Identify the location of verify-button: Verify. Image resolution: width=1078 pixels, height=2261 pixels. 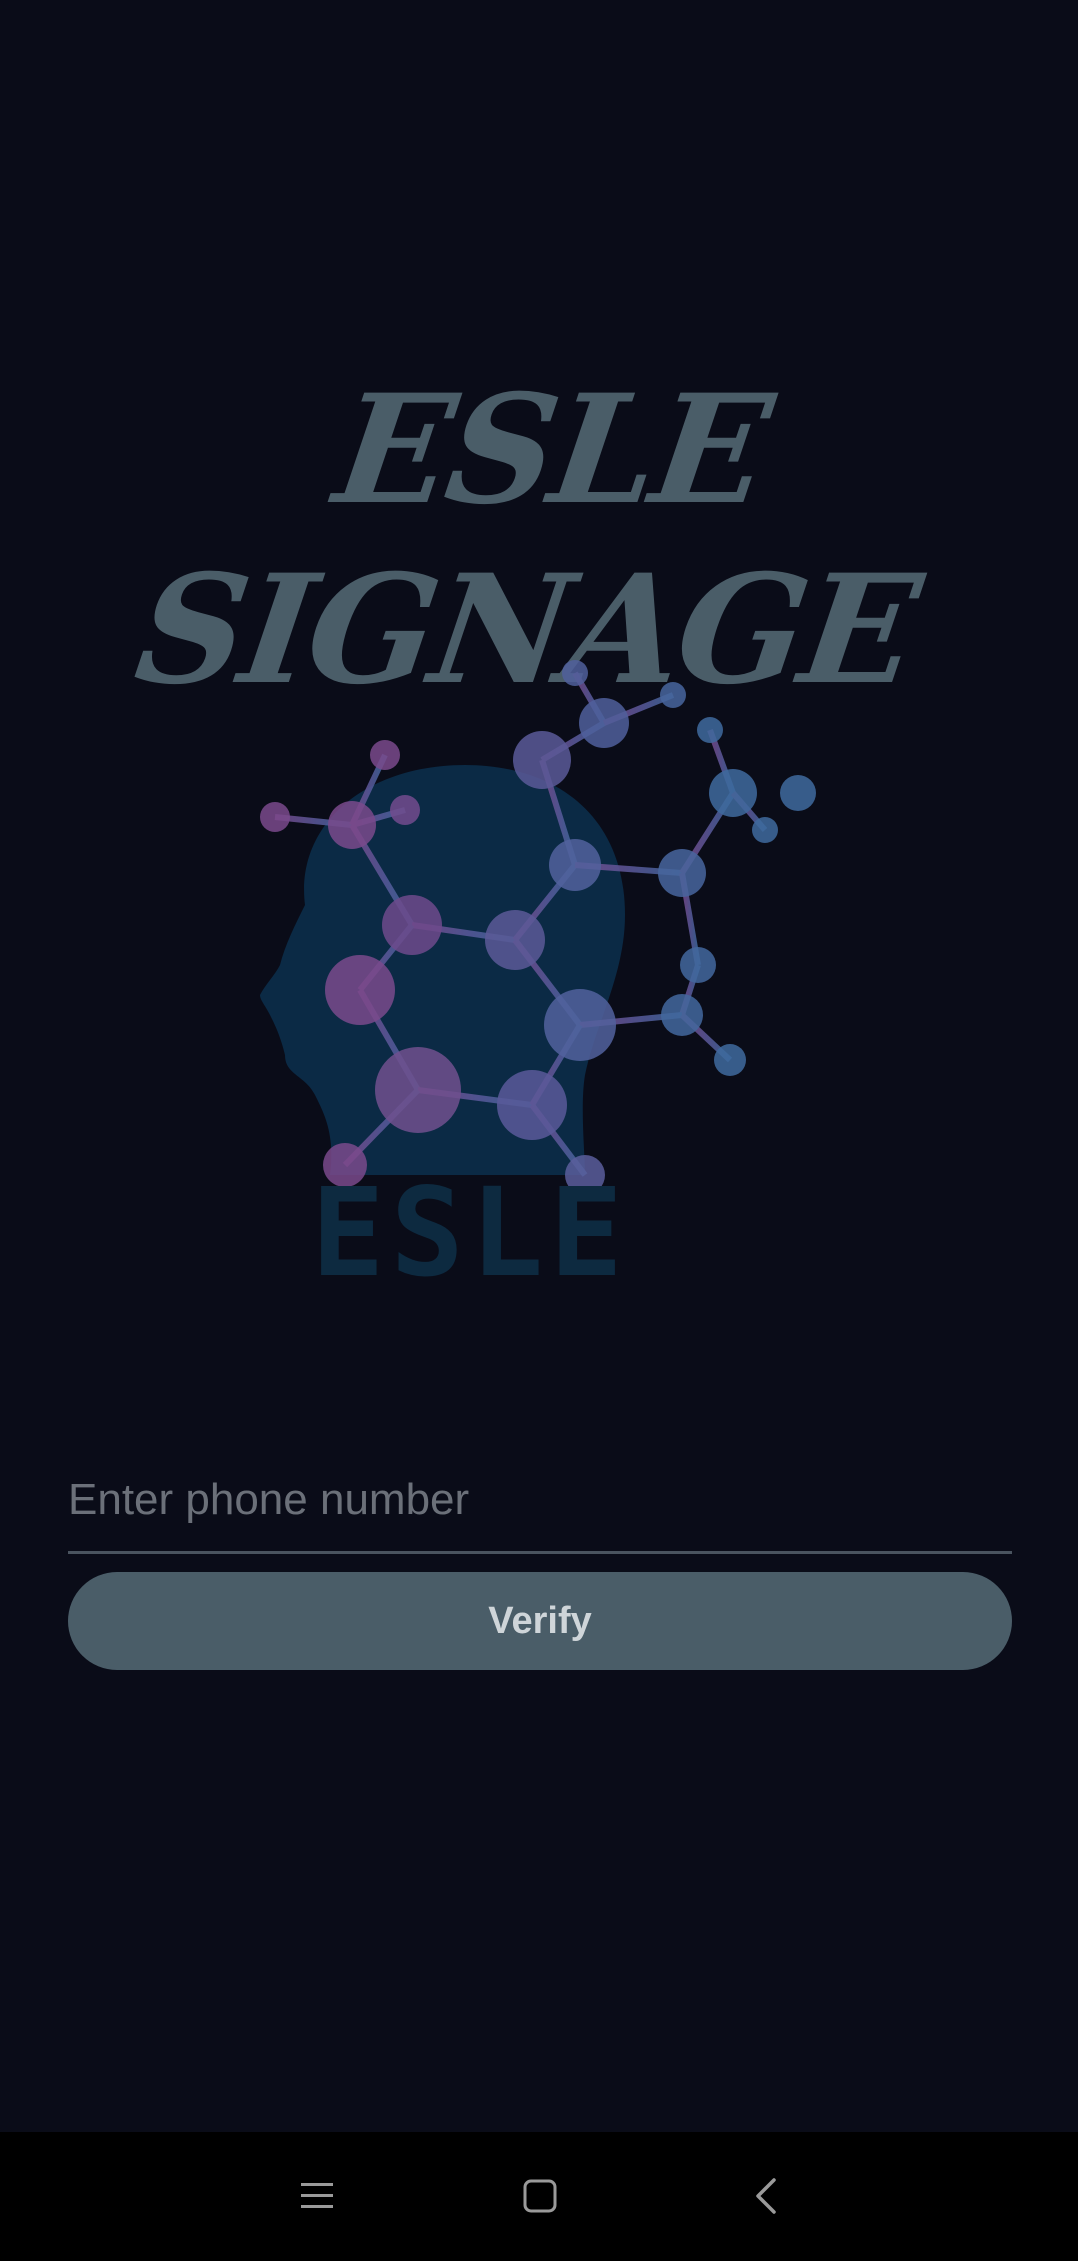
(540, 1621).